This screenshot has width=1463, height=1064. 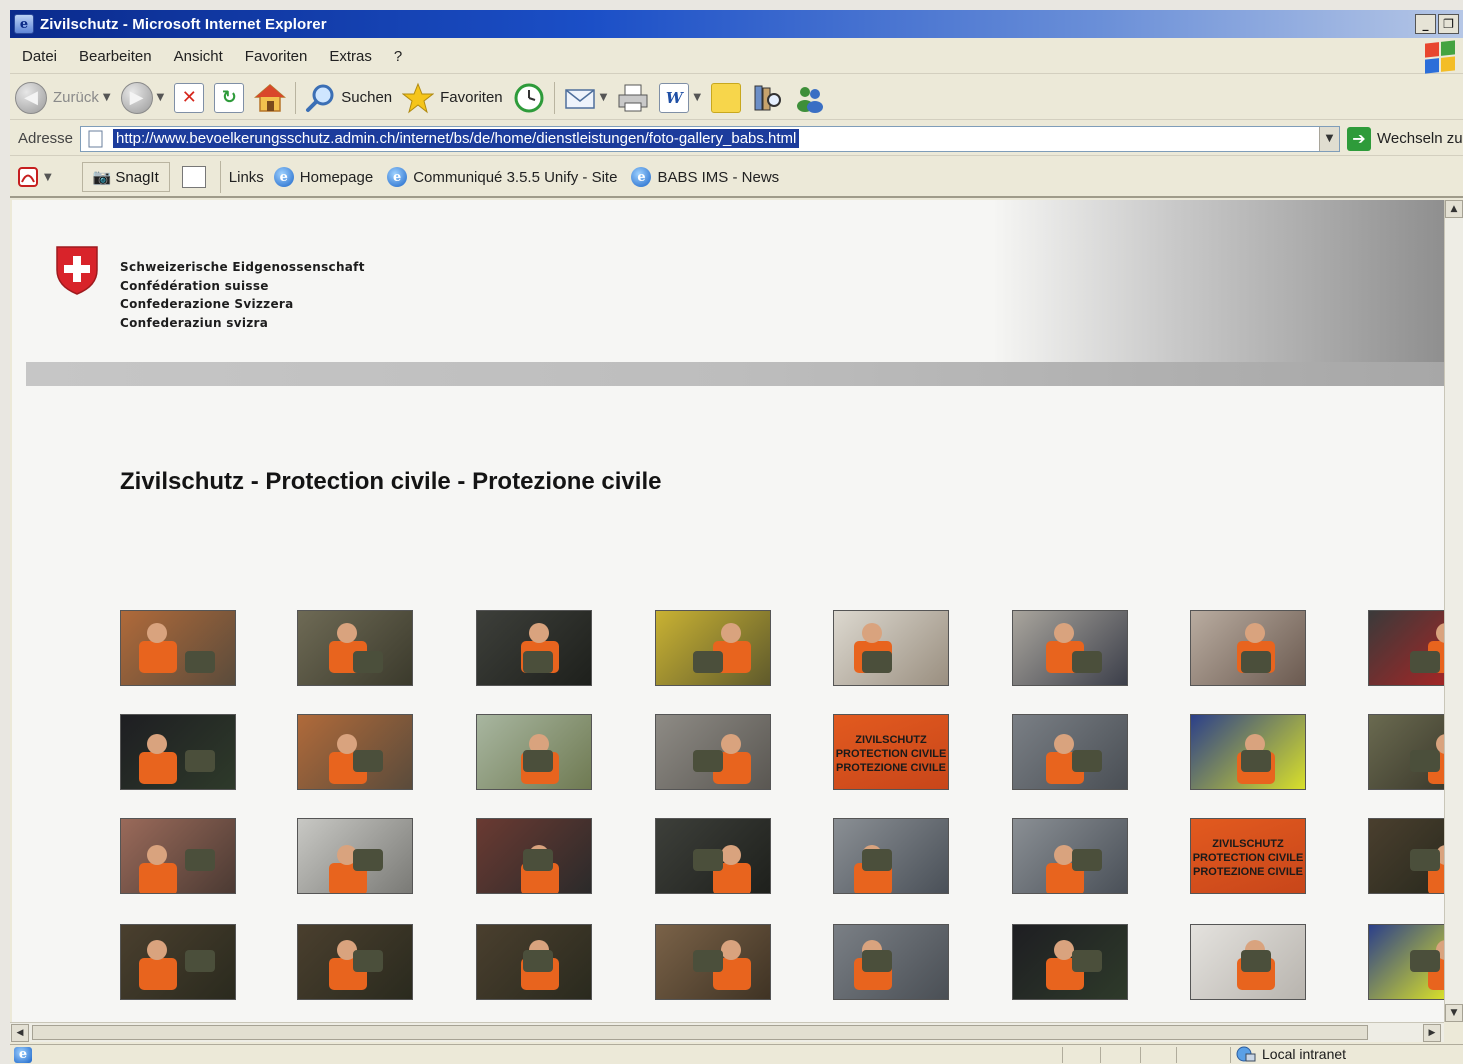 I want to click on pdf-acrobat-icon, so click(x=28, y=177).